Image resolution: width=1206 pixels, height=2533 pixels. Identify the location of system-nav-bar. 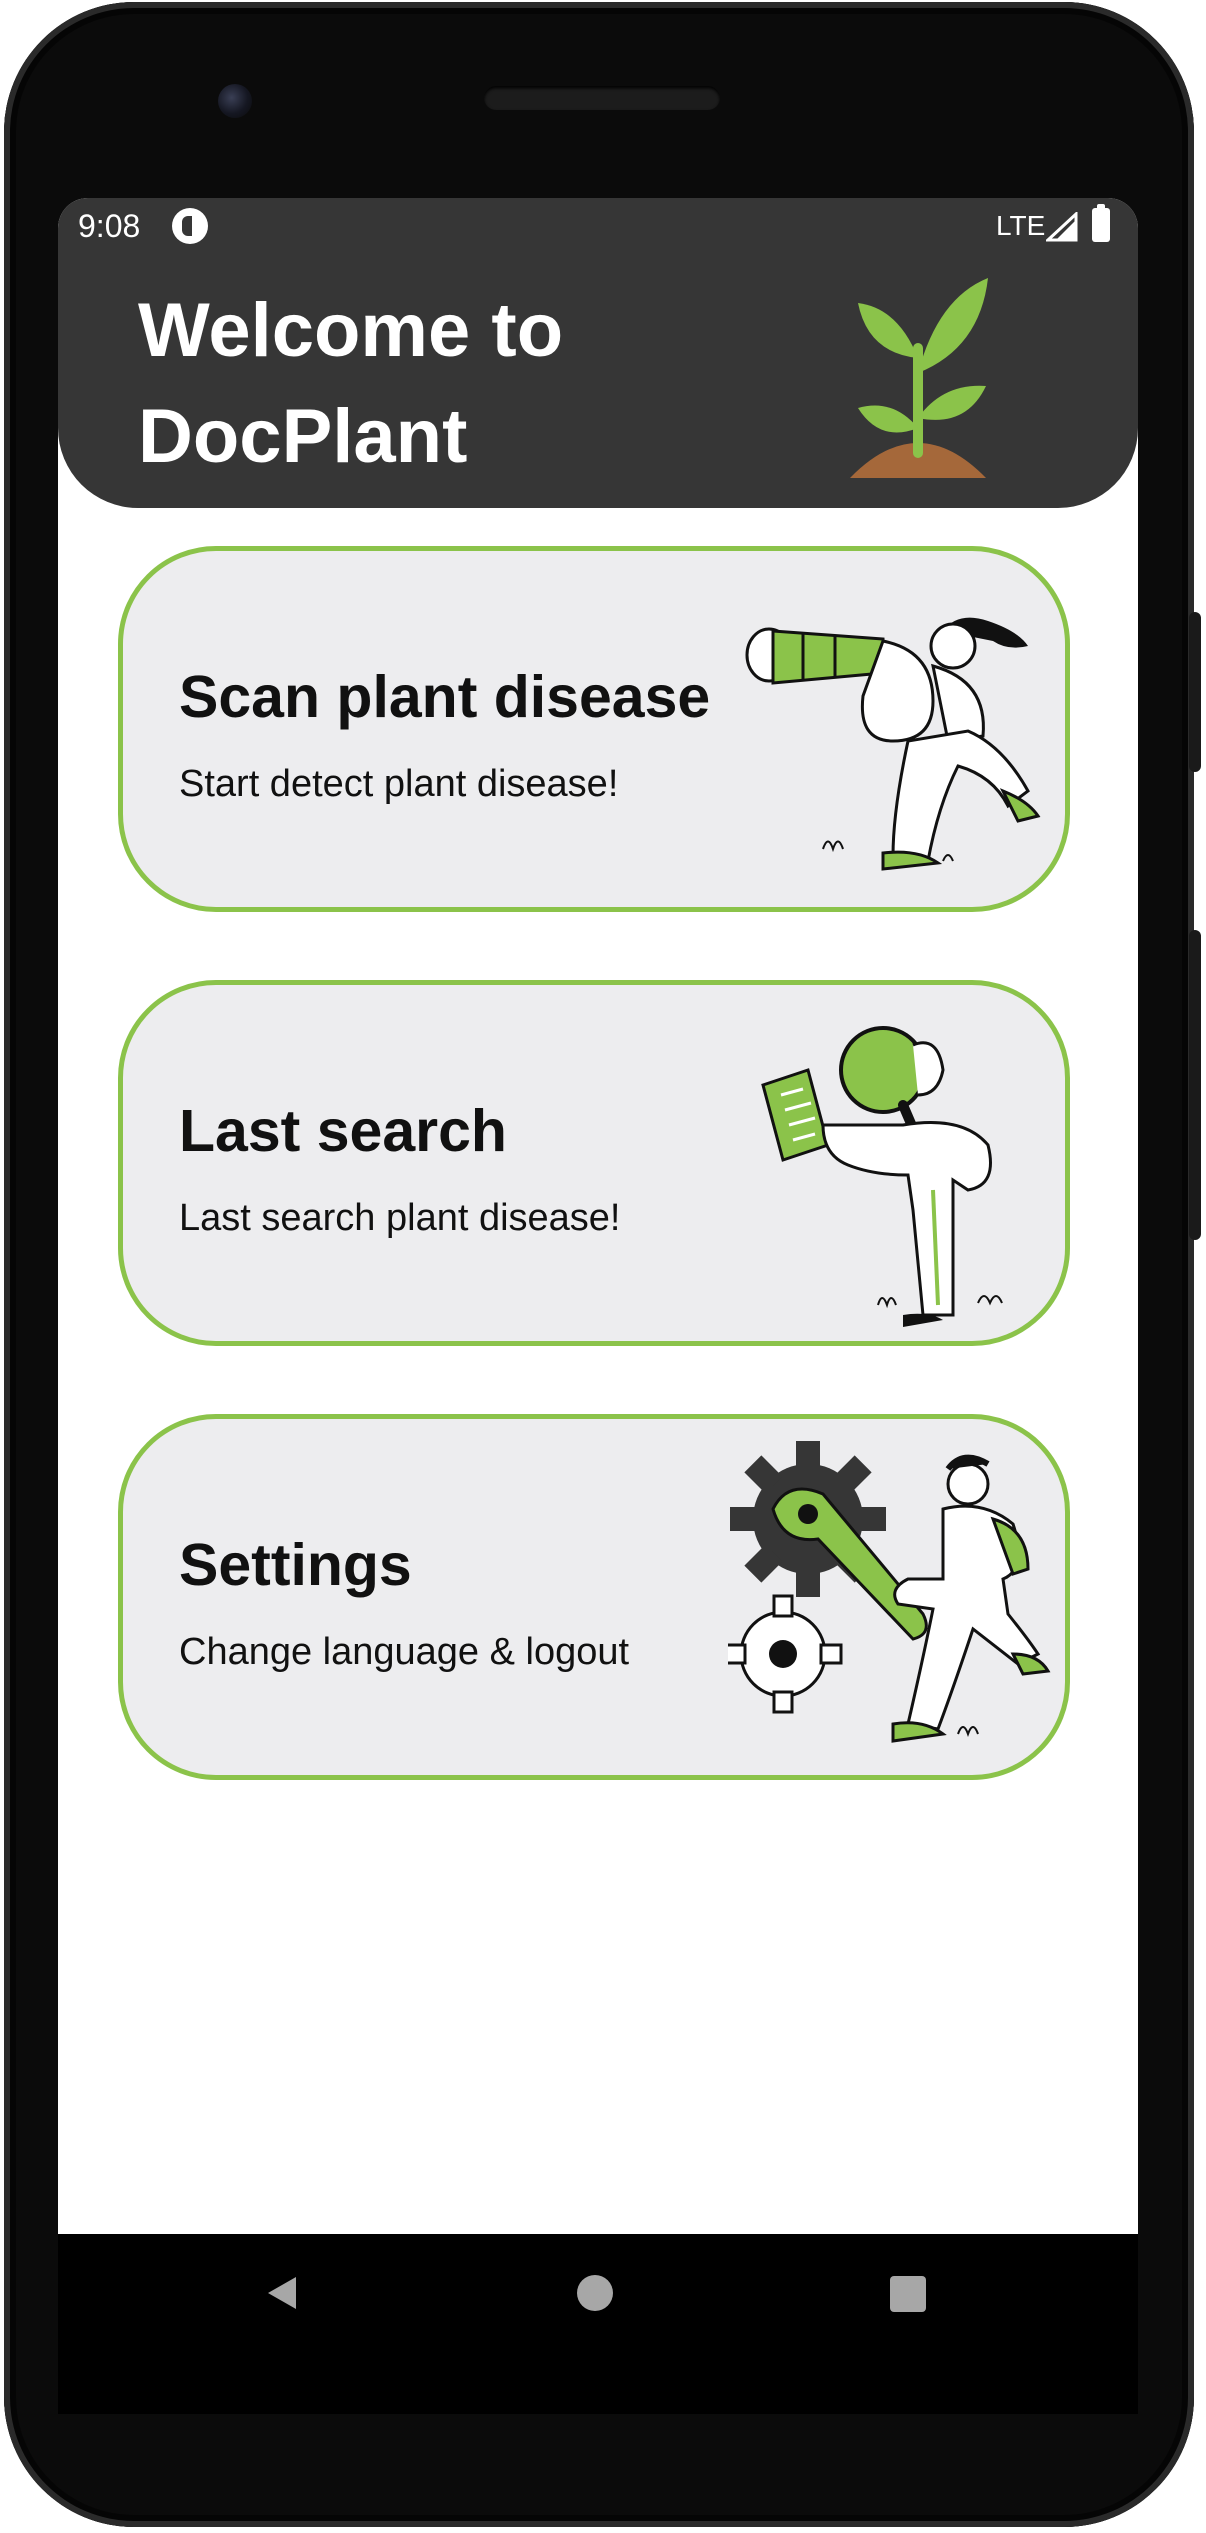
(598, 2324).